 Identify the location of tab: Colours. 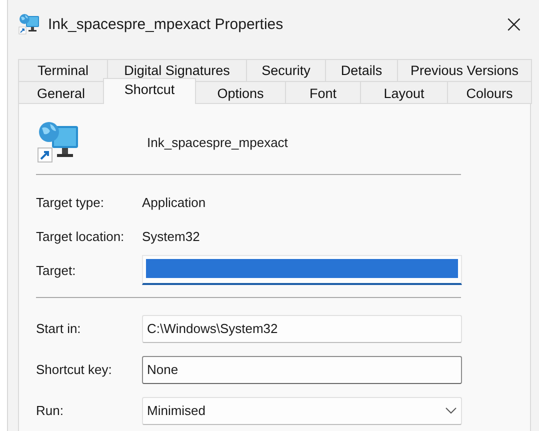
(489, 92).